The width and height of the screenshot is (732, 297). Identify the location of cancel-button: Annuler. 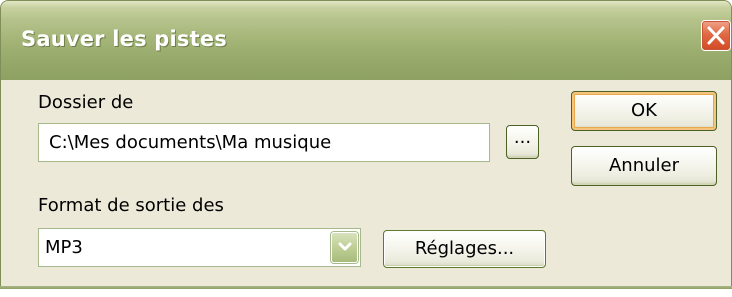
(644, 166).